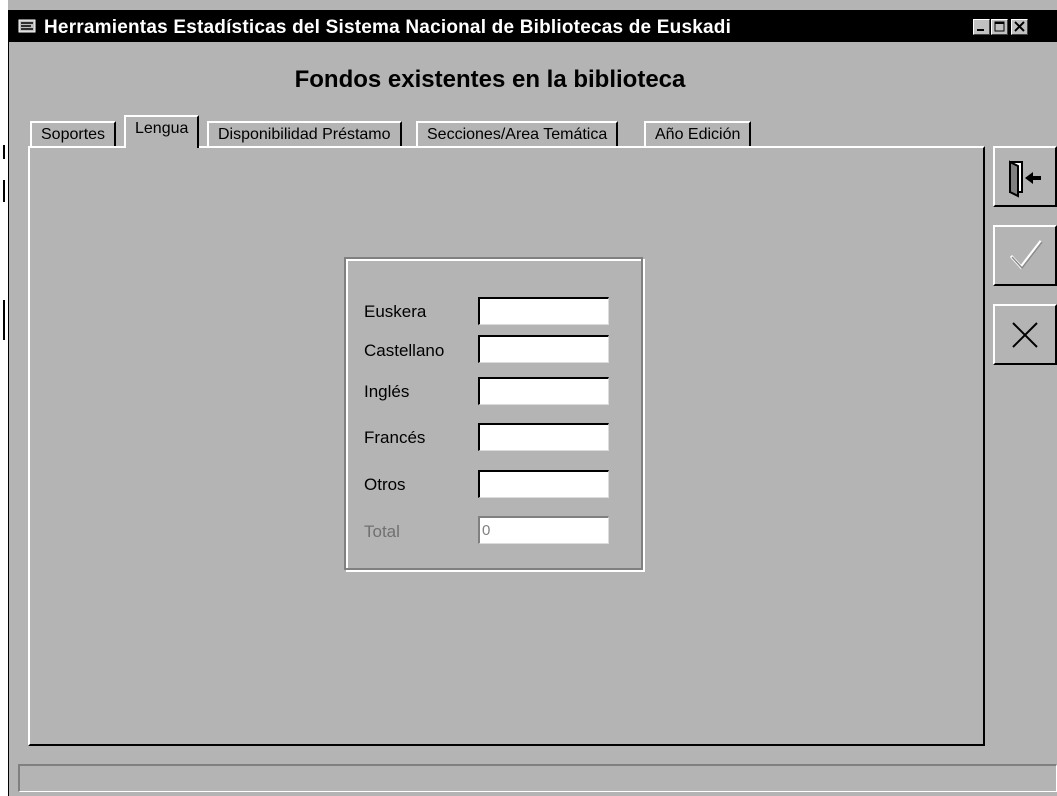  I want to click on minimize-button, so click(981, 27).